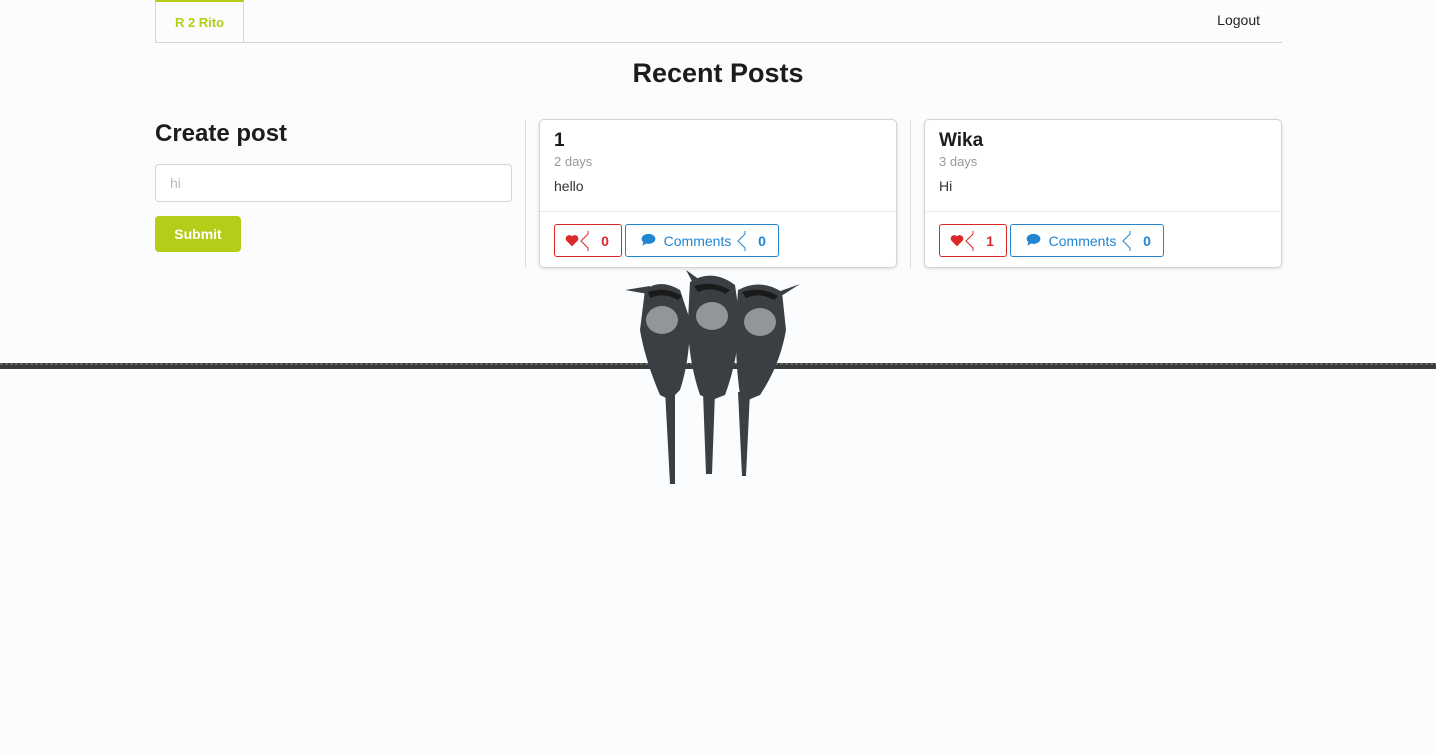 Image resolution: width=1436 pixels, height=755 pixels. I want to click on like-count: 1, so click(986, 240).